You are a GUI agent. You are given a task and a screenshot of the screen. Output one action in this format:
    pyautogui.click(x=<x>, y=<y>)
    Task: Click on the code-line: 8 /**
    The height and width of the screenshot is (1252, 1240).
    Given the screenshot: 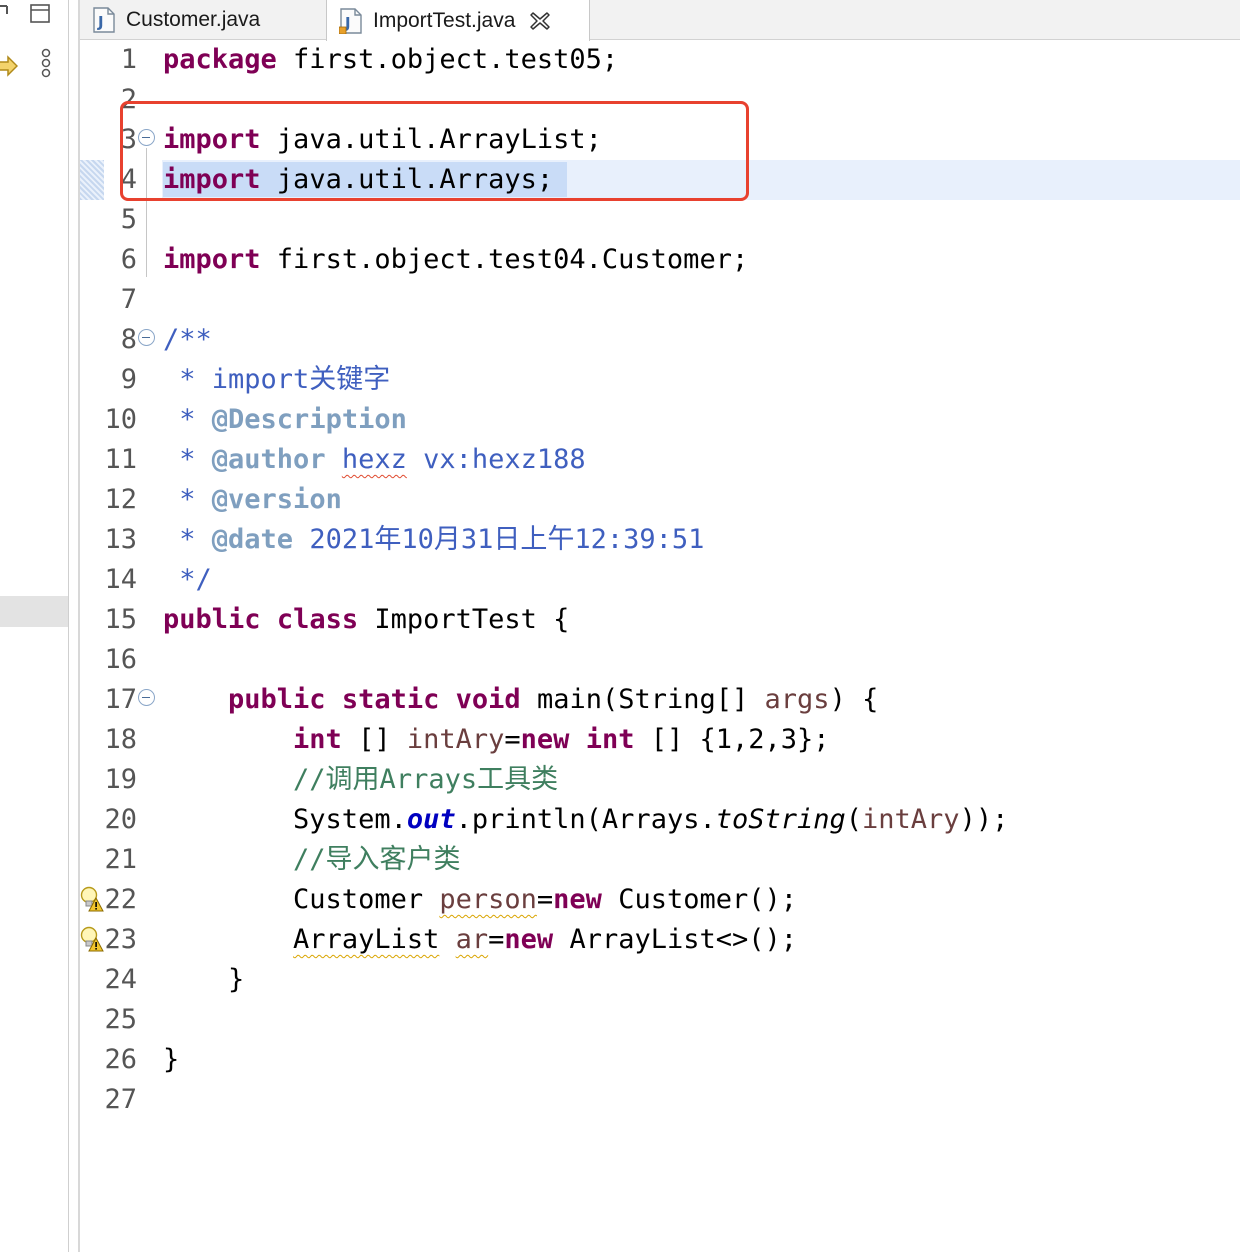 What is the action you would take?
    pyautogui.click(x=660, y=340)
    